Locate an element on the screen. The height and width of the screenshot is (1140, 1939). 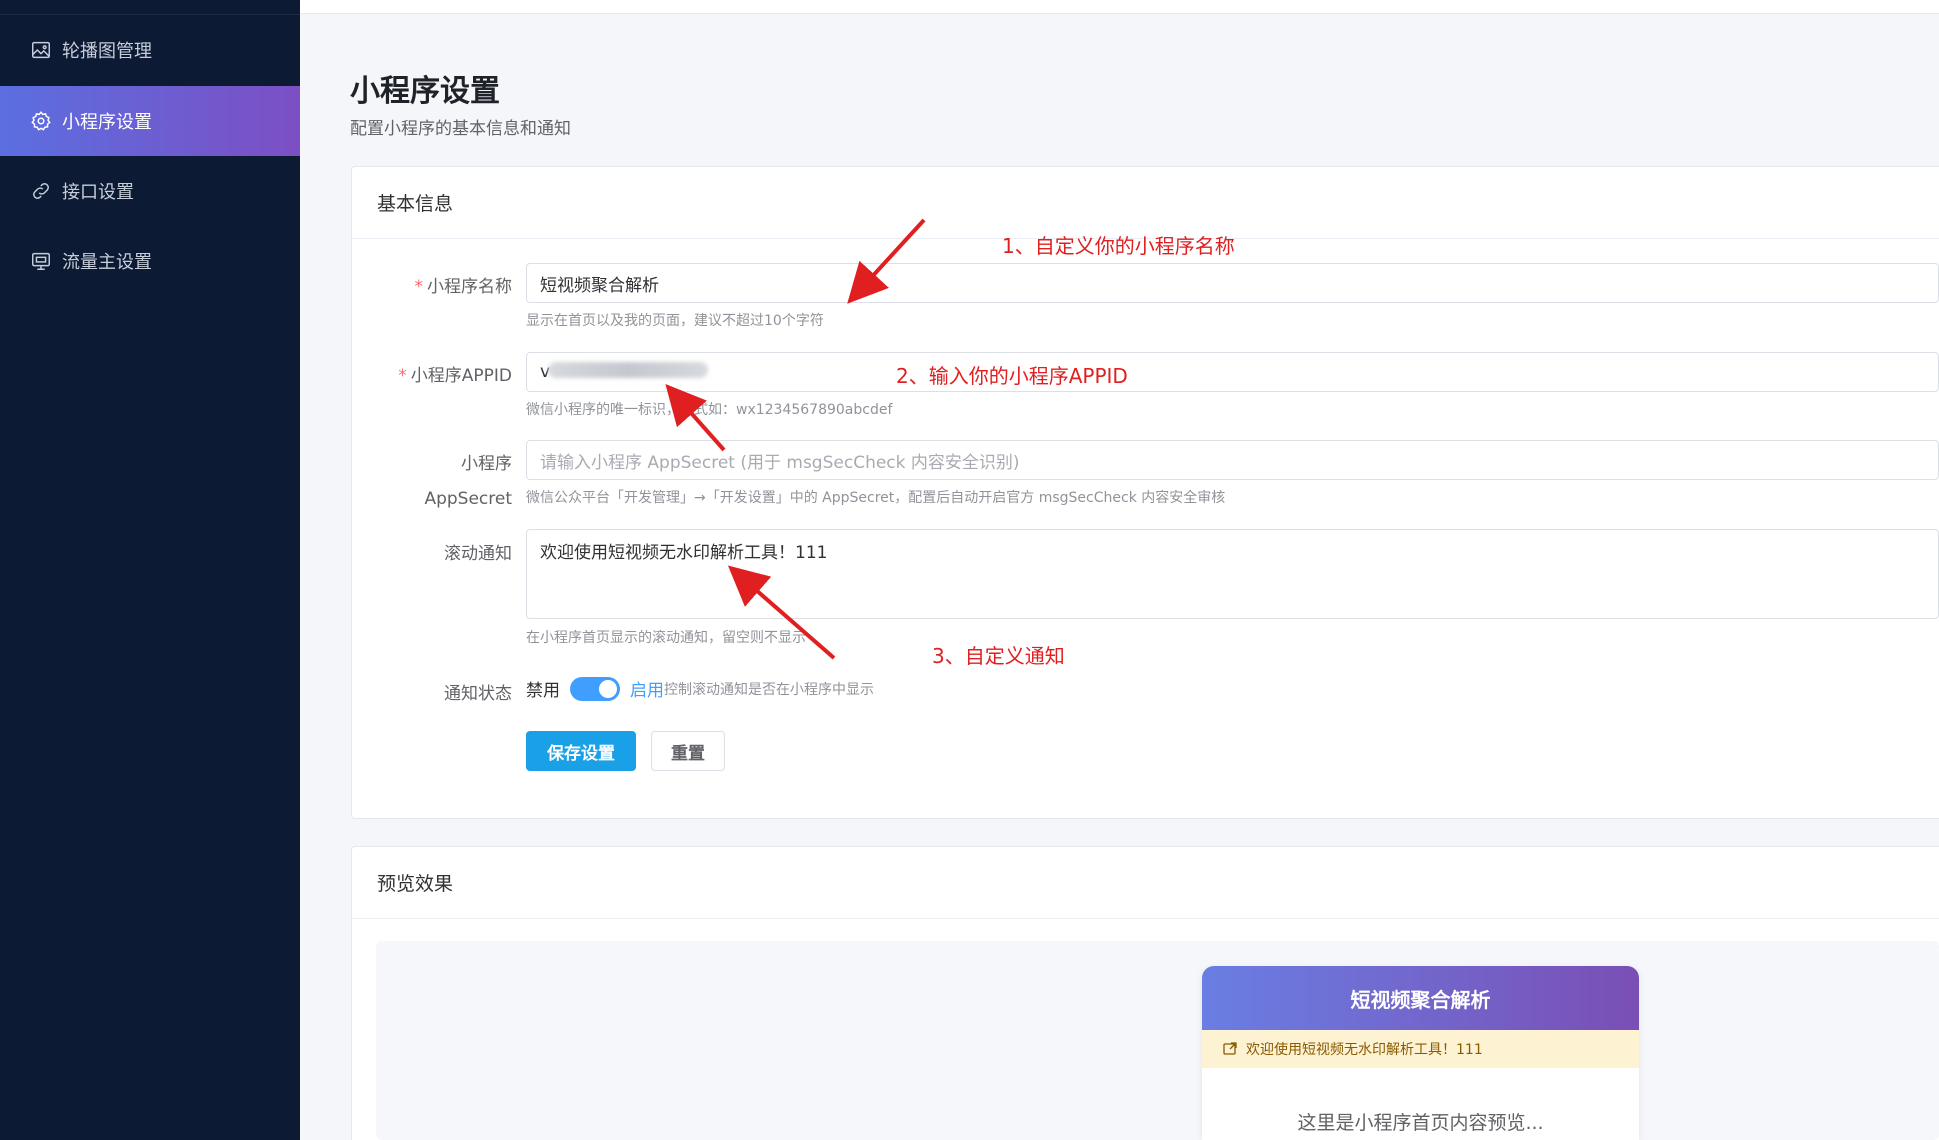
notice-status-switch is located at coordinates (595, 688).